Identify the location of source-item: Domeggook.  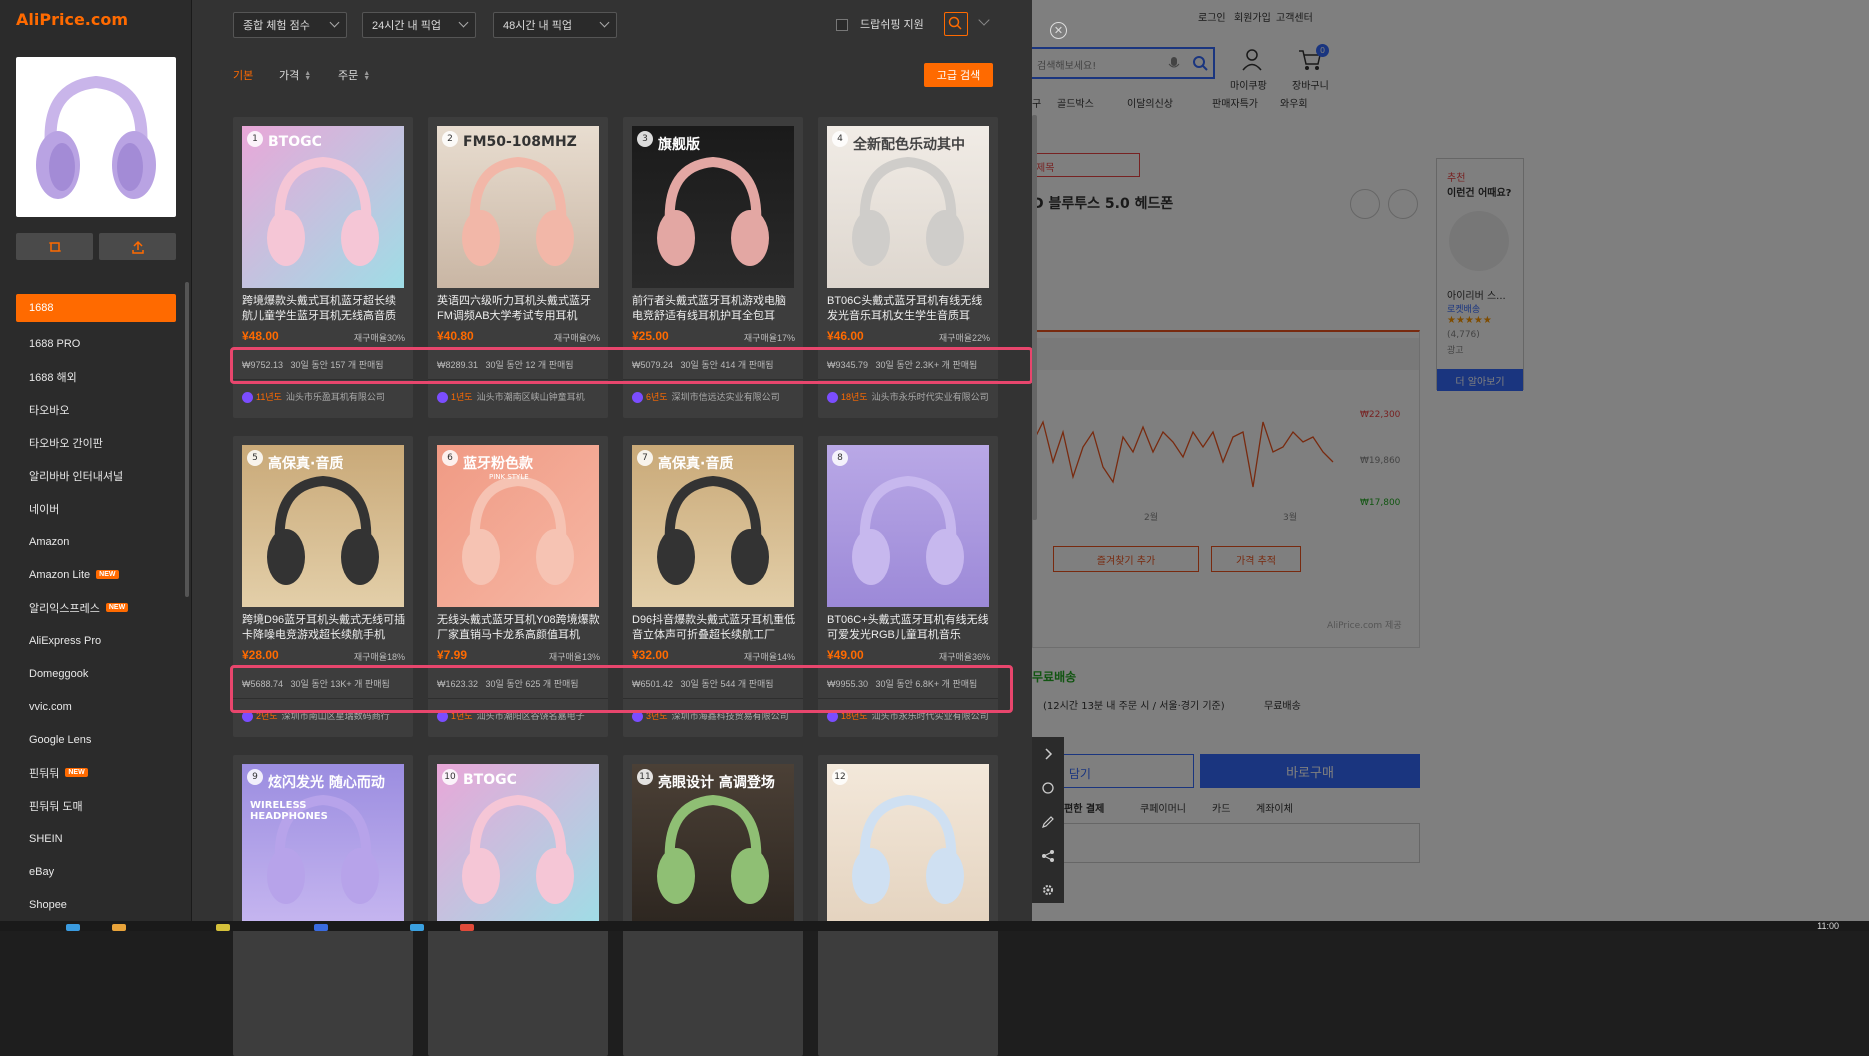
(96, 673).